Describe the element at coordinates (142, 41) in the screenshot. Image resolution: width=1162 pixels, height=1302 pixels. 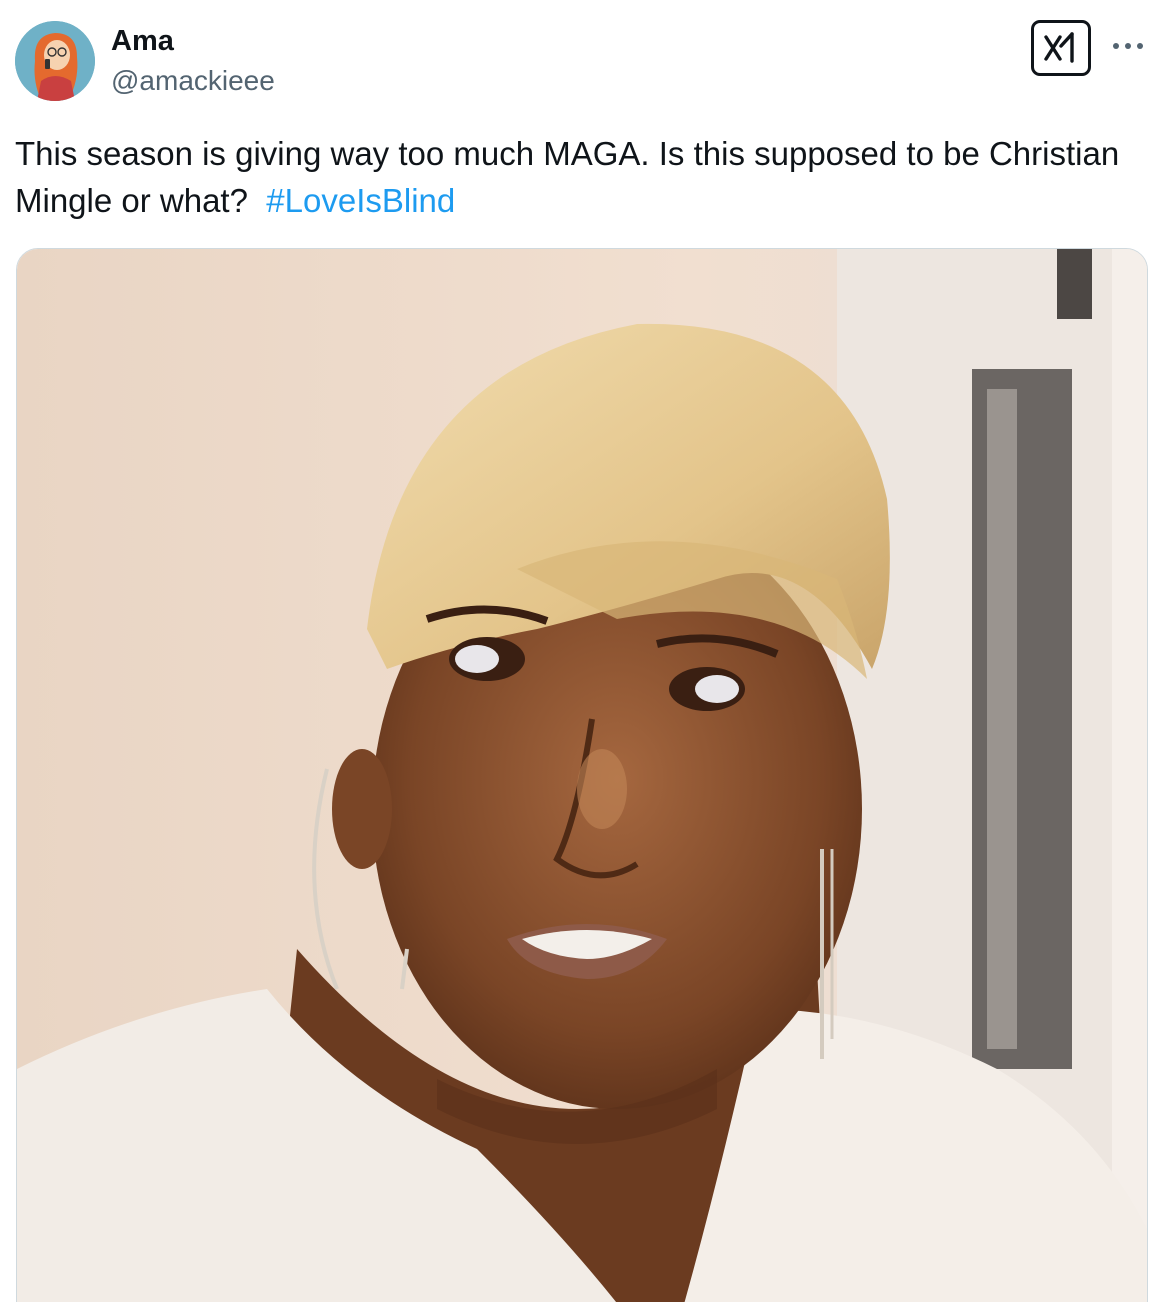
I see `author-name: Ama` at that location.